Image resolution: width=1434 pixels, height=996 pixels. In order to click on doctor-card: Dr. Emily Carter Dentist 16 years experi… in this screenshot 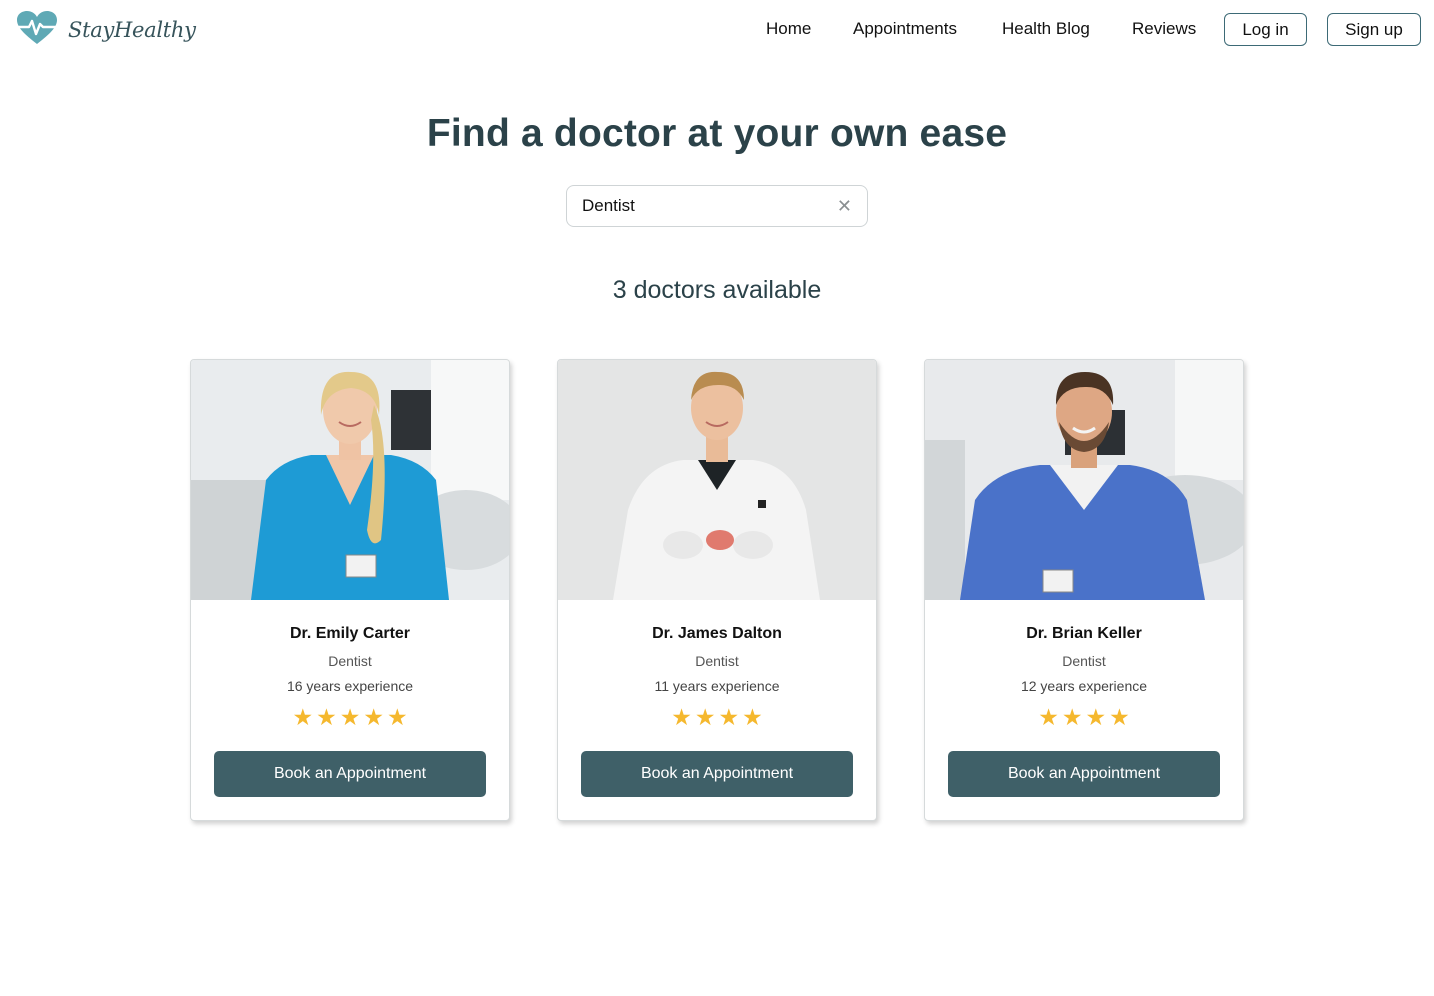, I will do `click(350, 590)`.